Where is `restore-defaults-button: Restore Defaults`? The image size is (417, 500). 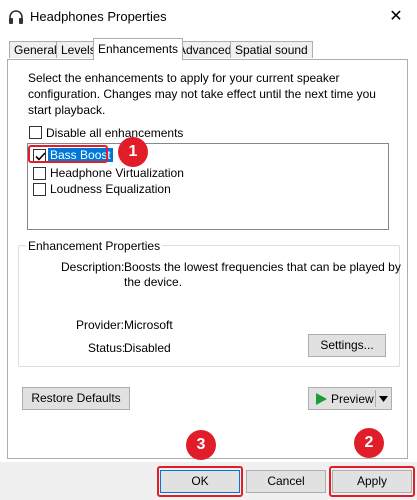 restore-defaults-button: Restore Defaults is located at coordinates (76, 398).